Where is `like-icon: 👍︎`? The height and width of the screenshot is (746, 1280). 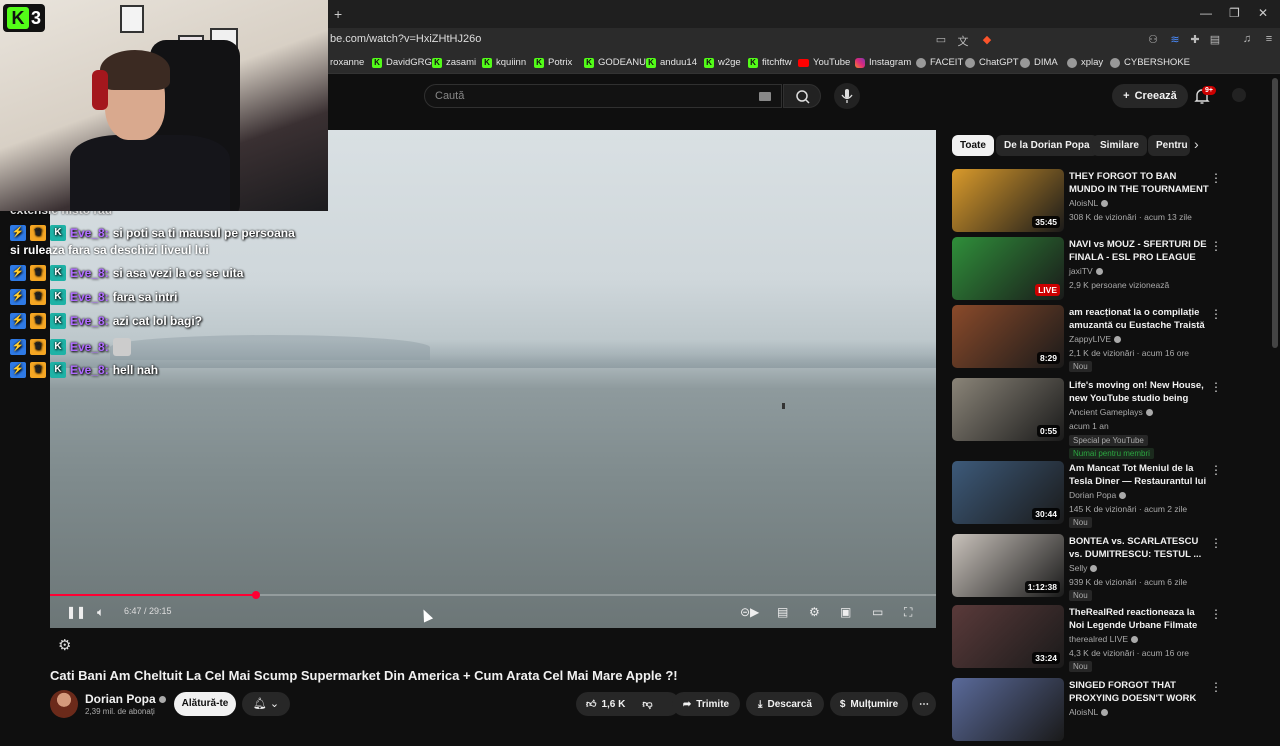 like-icon: 👍︎ is located at coordinates (591, 704).